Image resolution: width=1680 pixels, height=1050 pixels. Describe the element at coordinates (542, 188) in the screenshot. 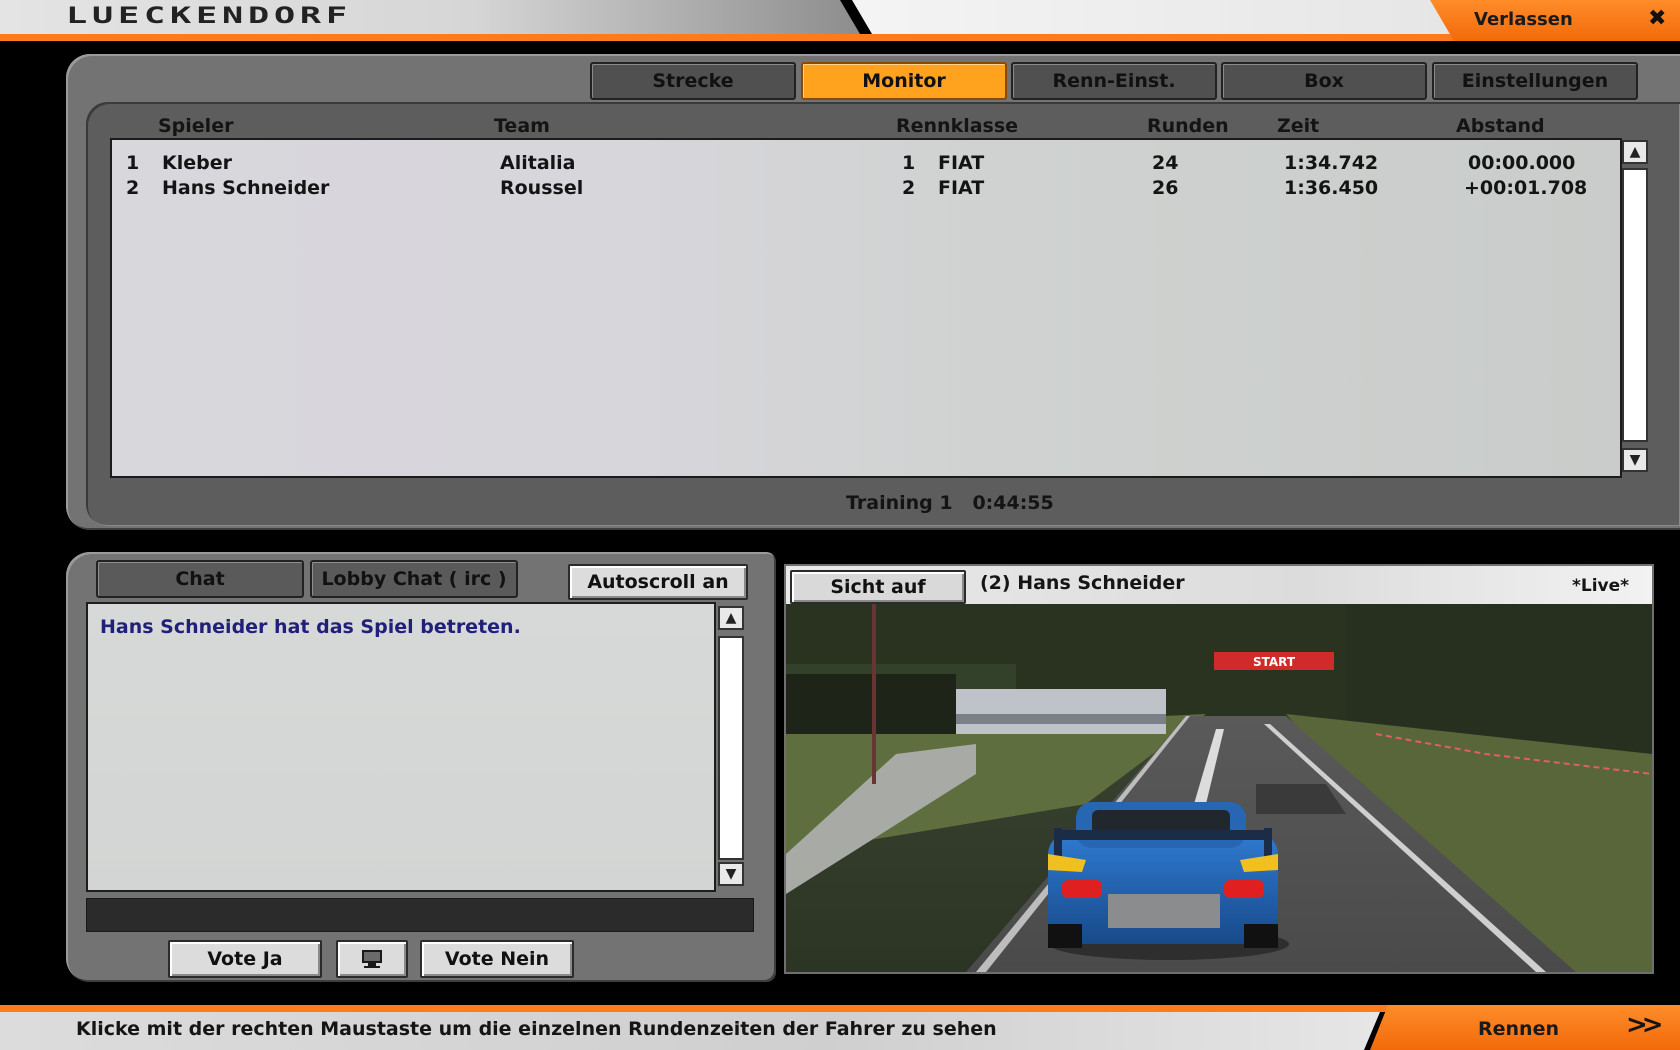

I see `team-cell: Roussel` at that location.